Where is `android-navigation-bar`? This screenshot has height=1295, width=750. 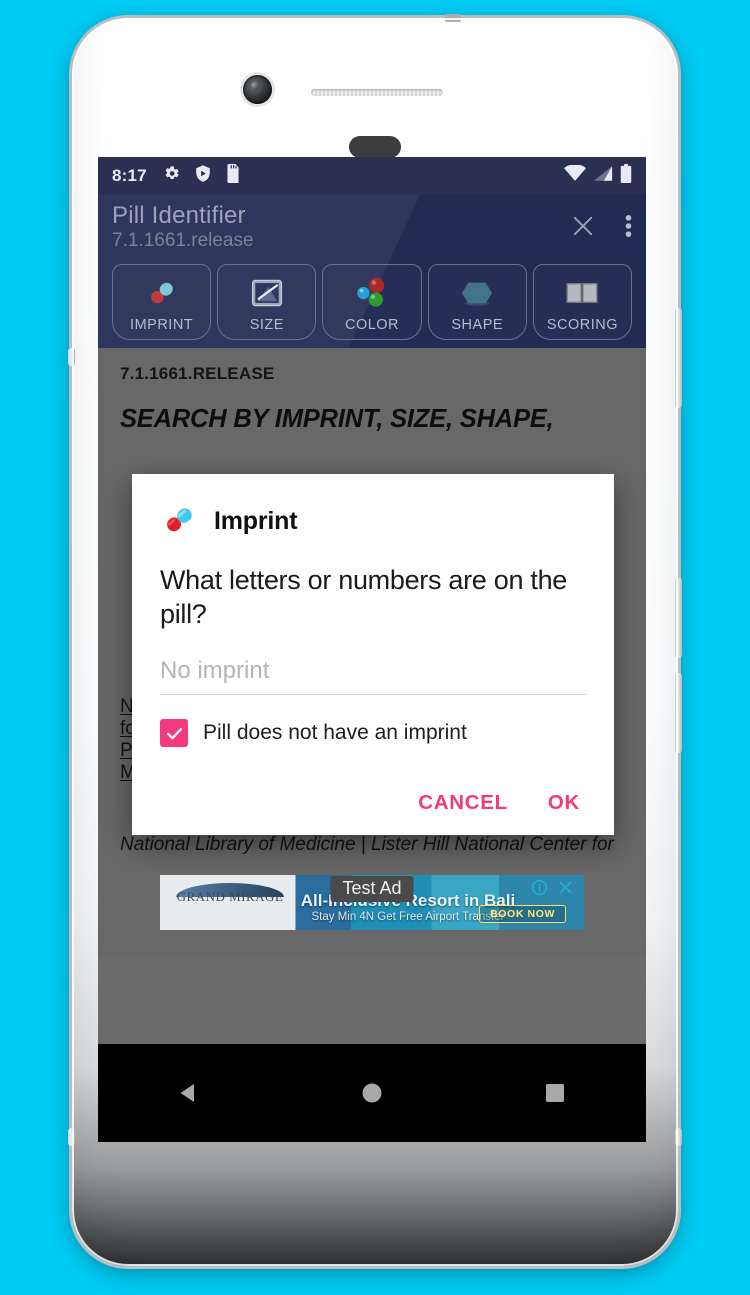
android-navigation-bar is located at coordinates (372, 1093).